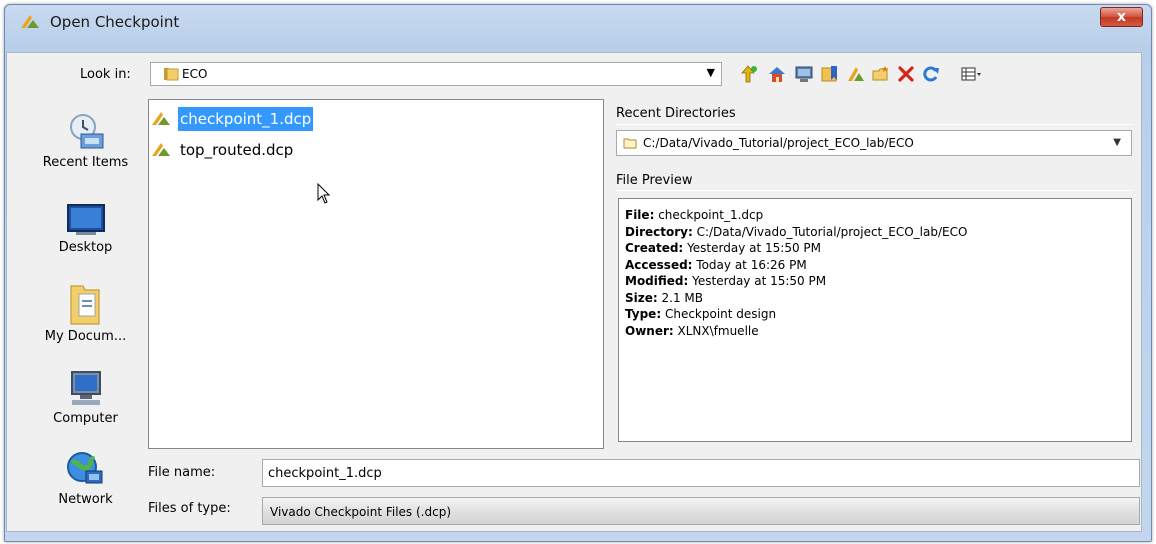 The image size is (1156, 544). Describe the element at coordinates (246, 119) in the screenshot. I see `file-name: checkpoint_1.dcp` at that location.